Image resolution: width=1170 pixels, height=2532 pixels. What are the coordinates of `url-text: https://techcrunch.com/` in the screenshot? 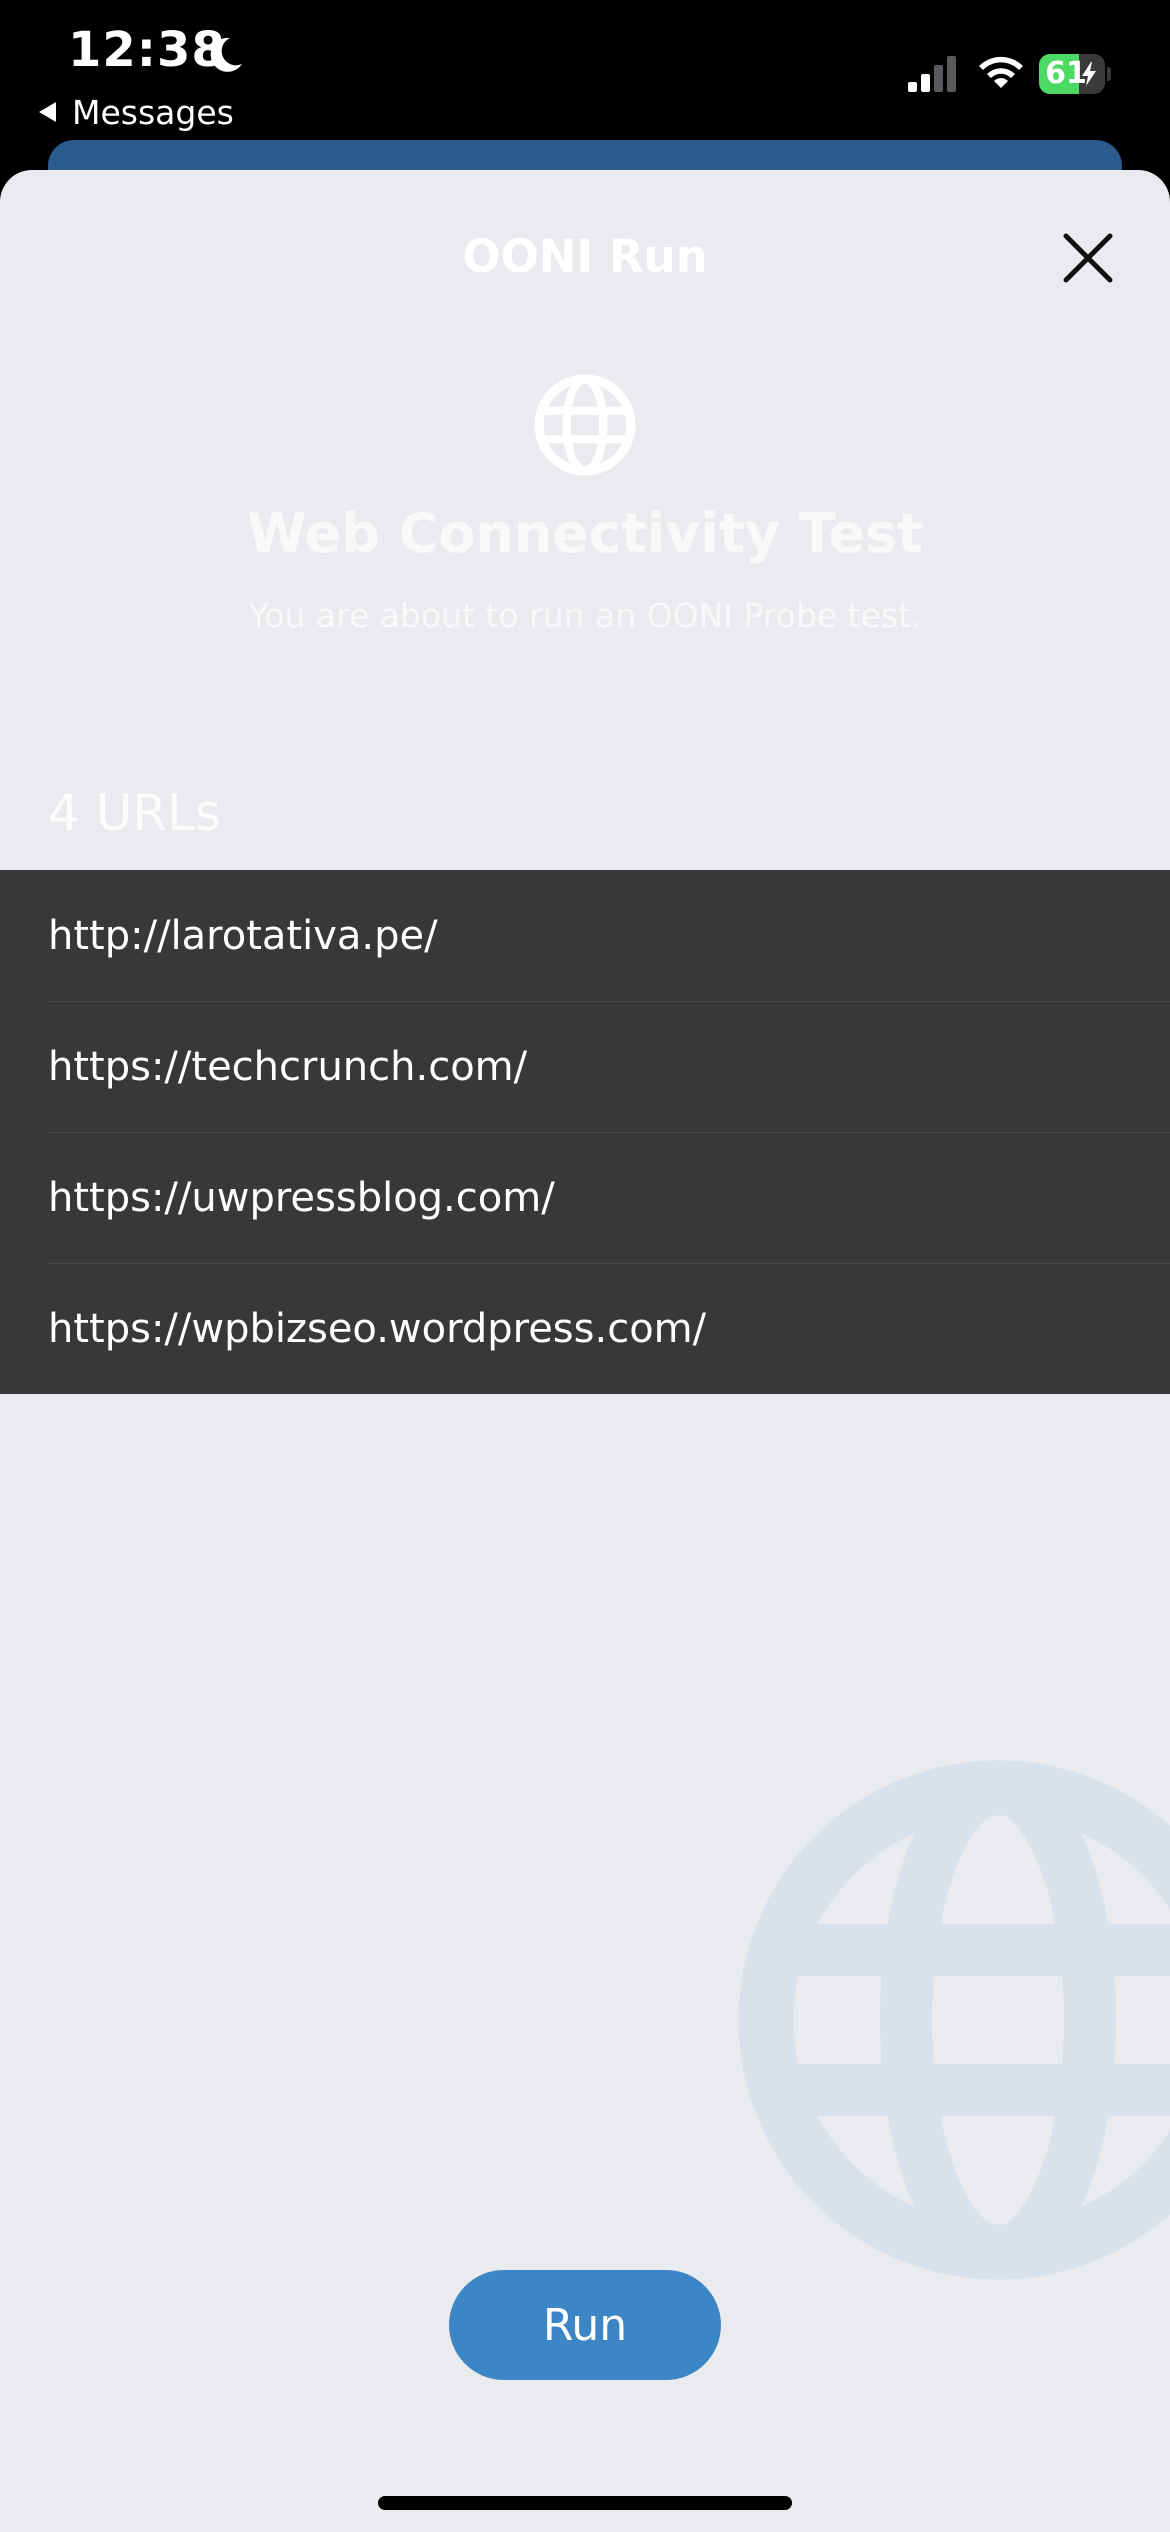 It's located at (288, 1066).